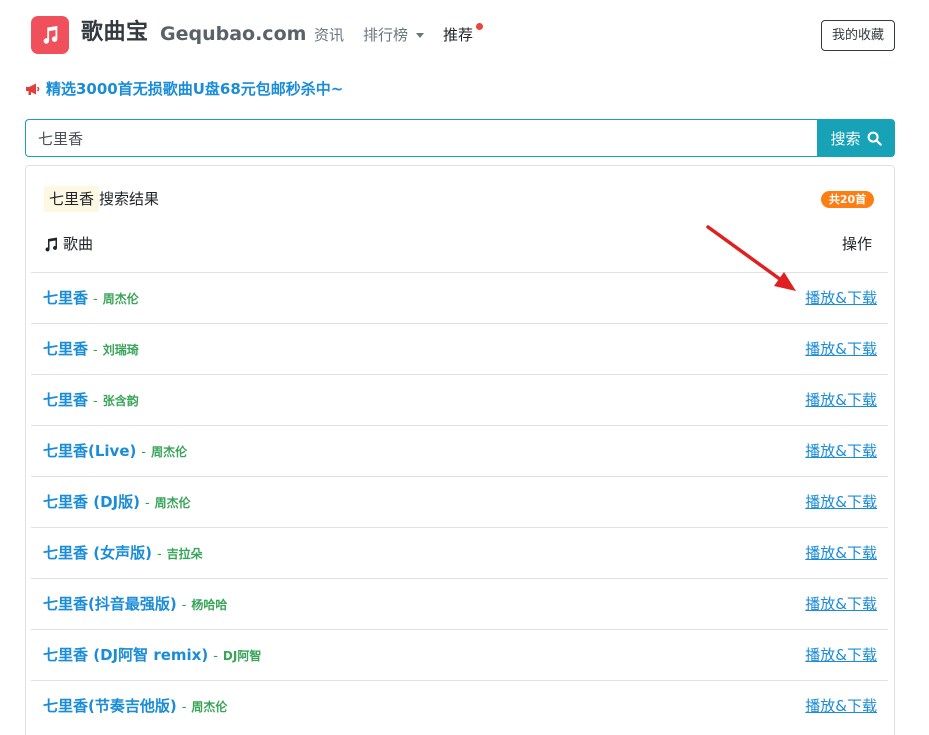  I want to click on announcement-link: 精选3000首无损歌曲U盘68元包邮秒杀中~, so click(184, 89).